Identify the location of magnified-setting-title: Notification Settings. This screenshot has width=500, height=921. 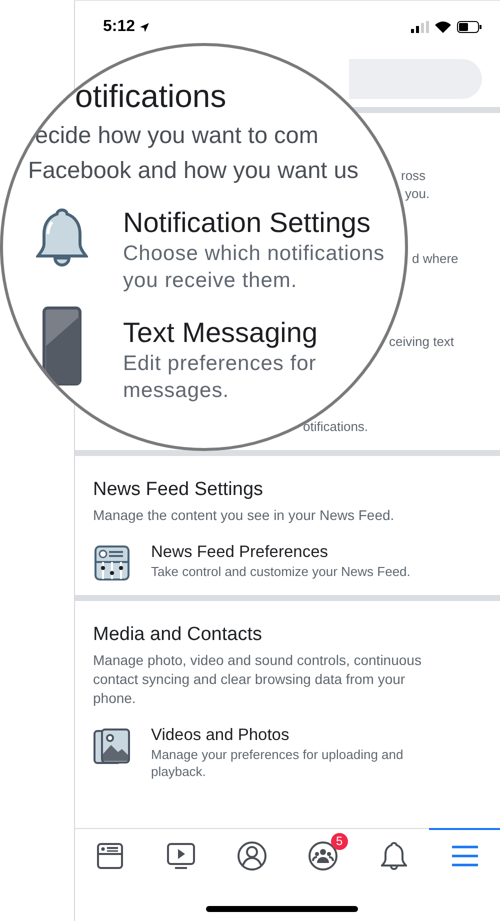
(254, 223).